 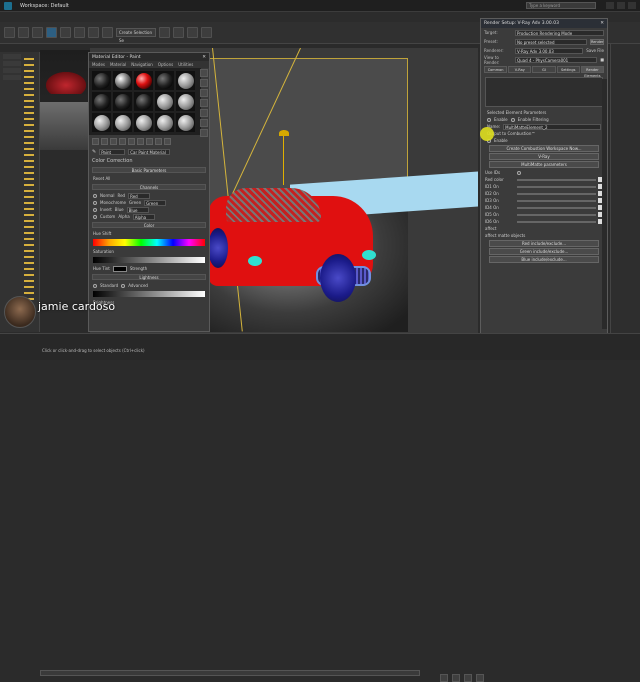 I want to click on material-name-field: Paint, so click(x=112, y=151).